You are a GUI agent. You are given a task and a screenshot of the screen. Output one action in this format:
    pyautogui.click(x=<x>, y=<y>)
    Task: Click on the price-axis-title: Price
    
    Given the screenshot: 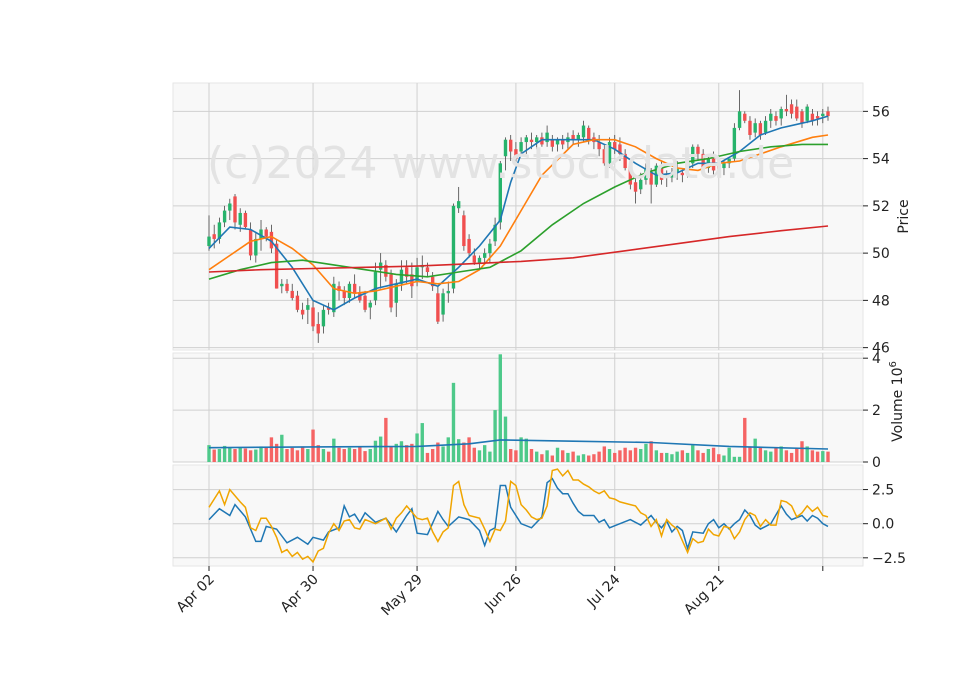 What is the action you would take?
    pyautogui.click(x=904, y=216)
    